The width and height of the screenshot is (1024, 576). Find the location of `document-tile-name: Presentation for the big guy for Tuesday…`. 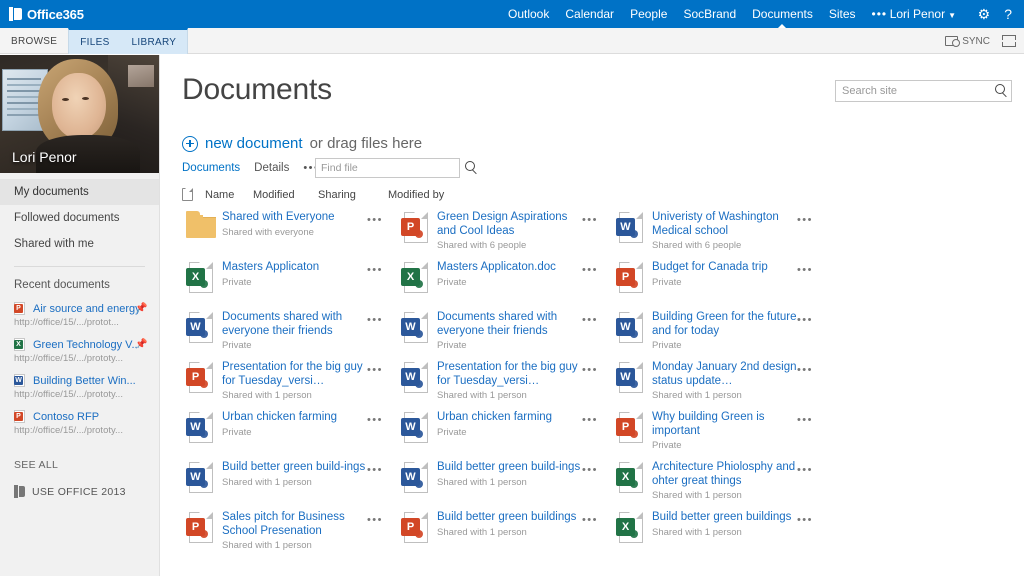

document-tile-name: Presentation for the big guy for Tuesday… is located at coordinates (510, 374).